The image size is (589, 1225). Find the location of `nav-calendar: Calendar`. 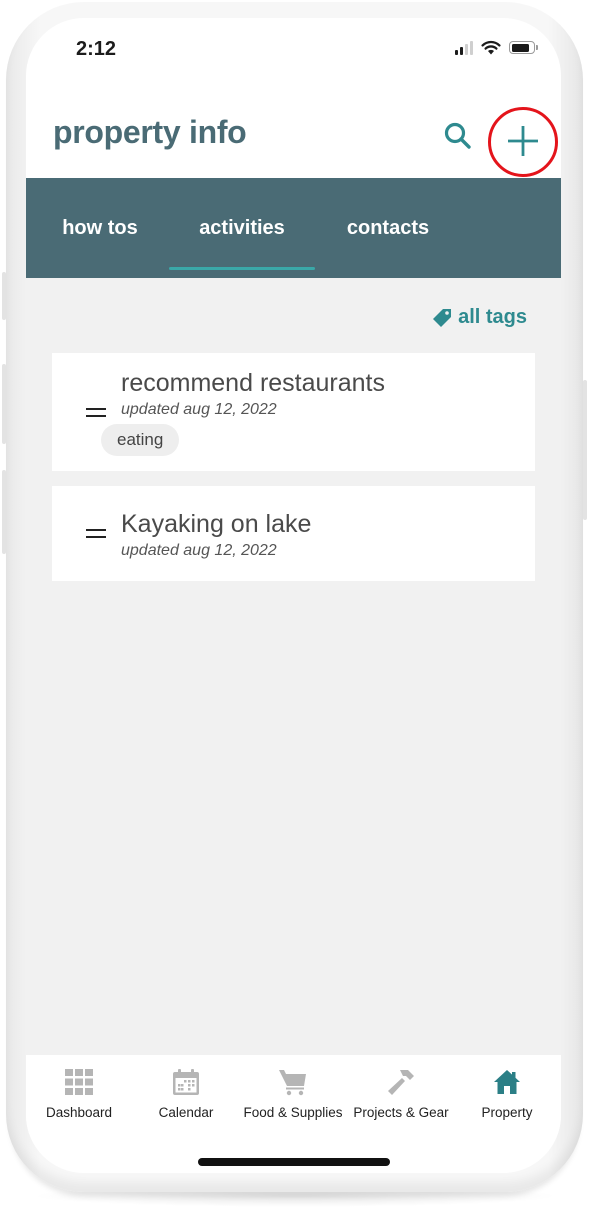

nav-calendar: Calendar is located at coordinates (186, 1093).